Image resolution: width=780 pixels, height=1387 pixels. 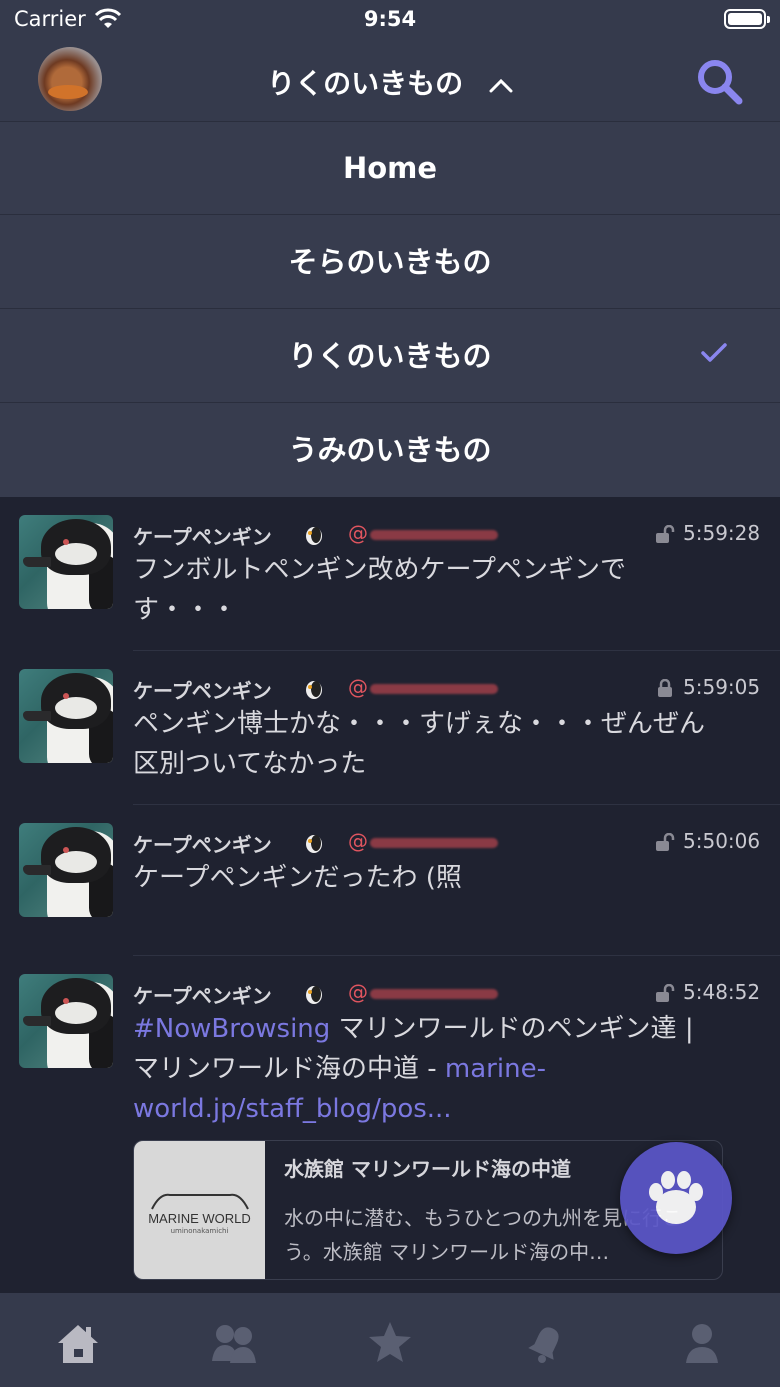 I want to click on dropdown-item-label: うみのいきもの, so click(x=390, y=450).